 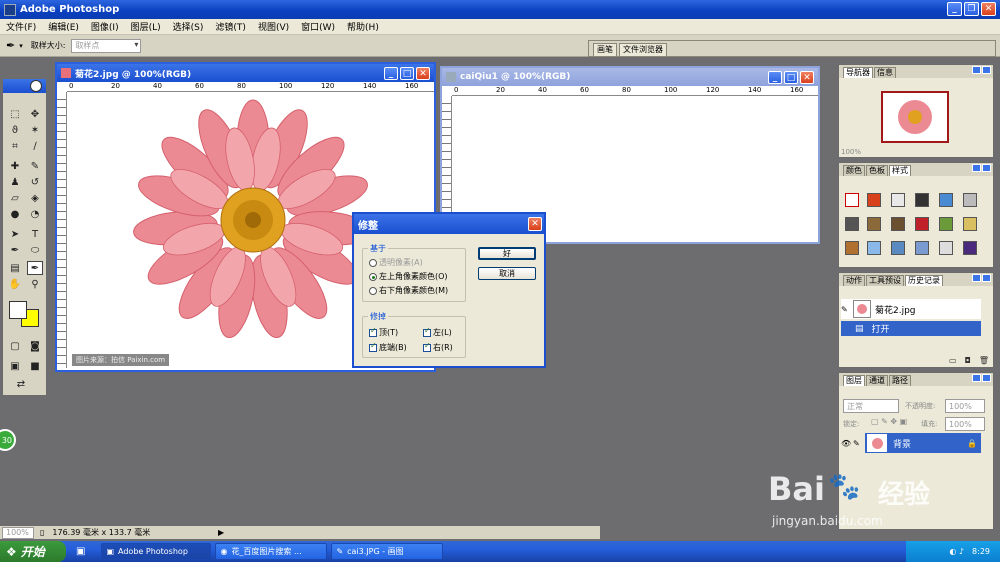 I want to click on quicklaunch-icon: ▣, so click(x=80, y=551).